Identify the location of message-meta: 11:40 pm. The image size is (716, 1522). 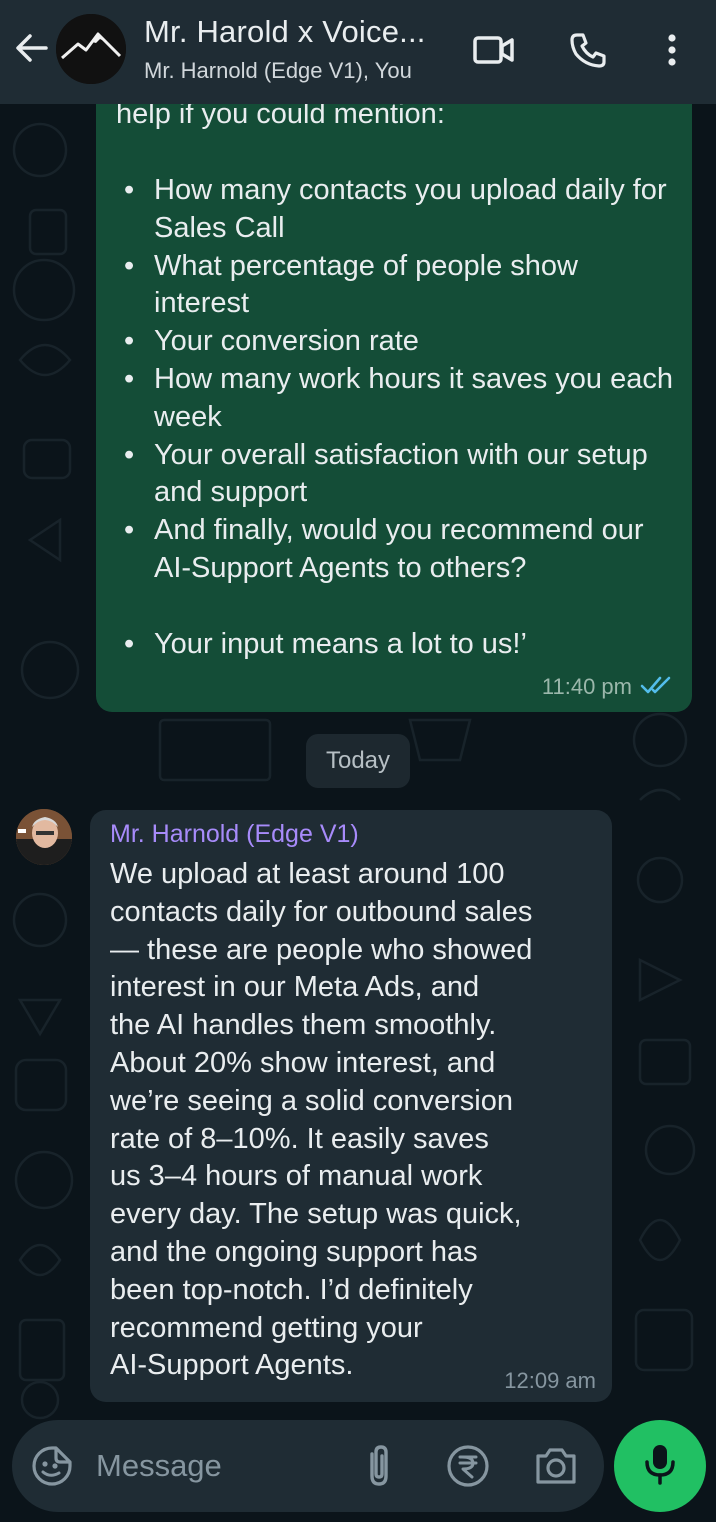
(608, 687).